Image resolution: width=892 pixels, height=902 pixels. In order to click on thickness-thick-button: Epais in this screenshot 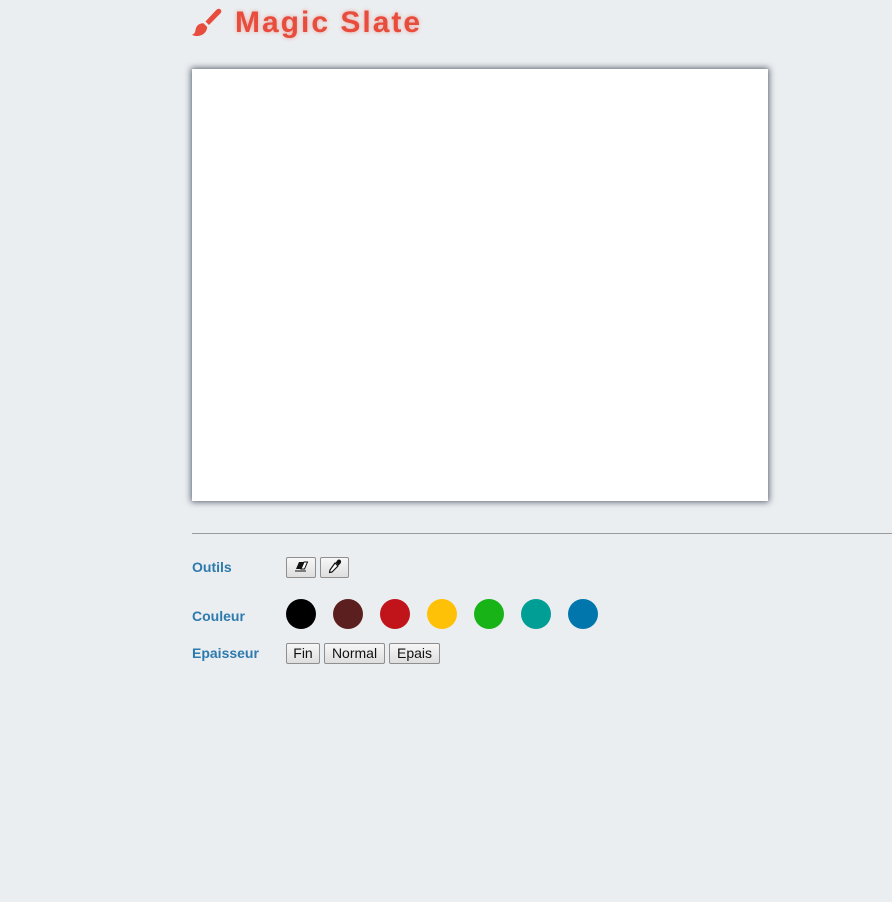, I will do `click(414, 653)`.